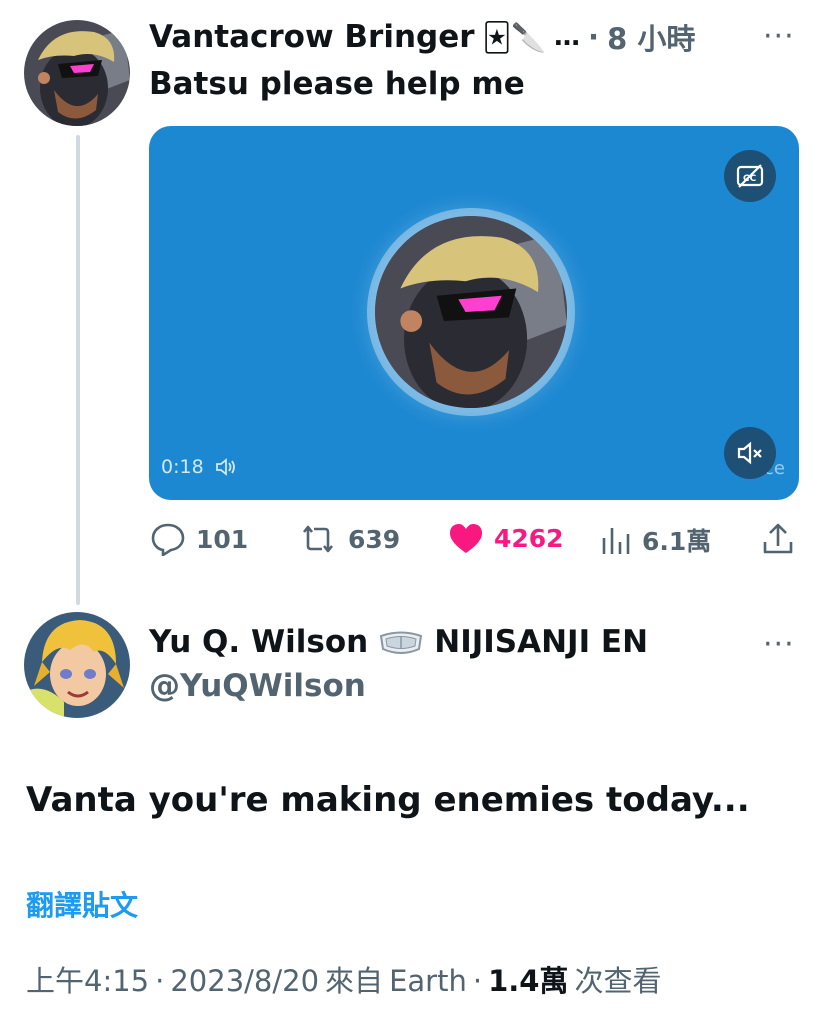  Describe the element at coordinates (466, 538) in the screenshot. I see `heart-icon` at that location.